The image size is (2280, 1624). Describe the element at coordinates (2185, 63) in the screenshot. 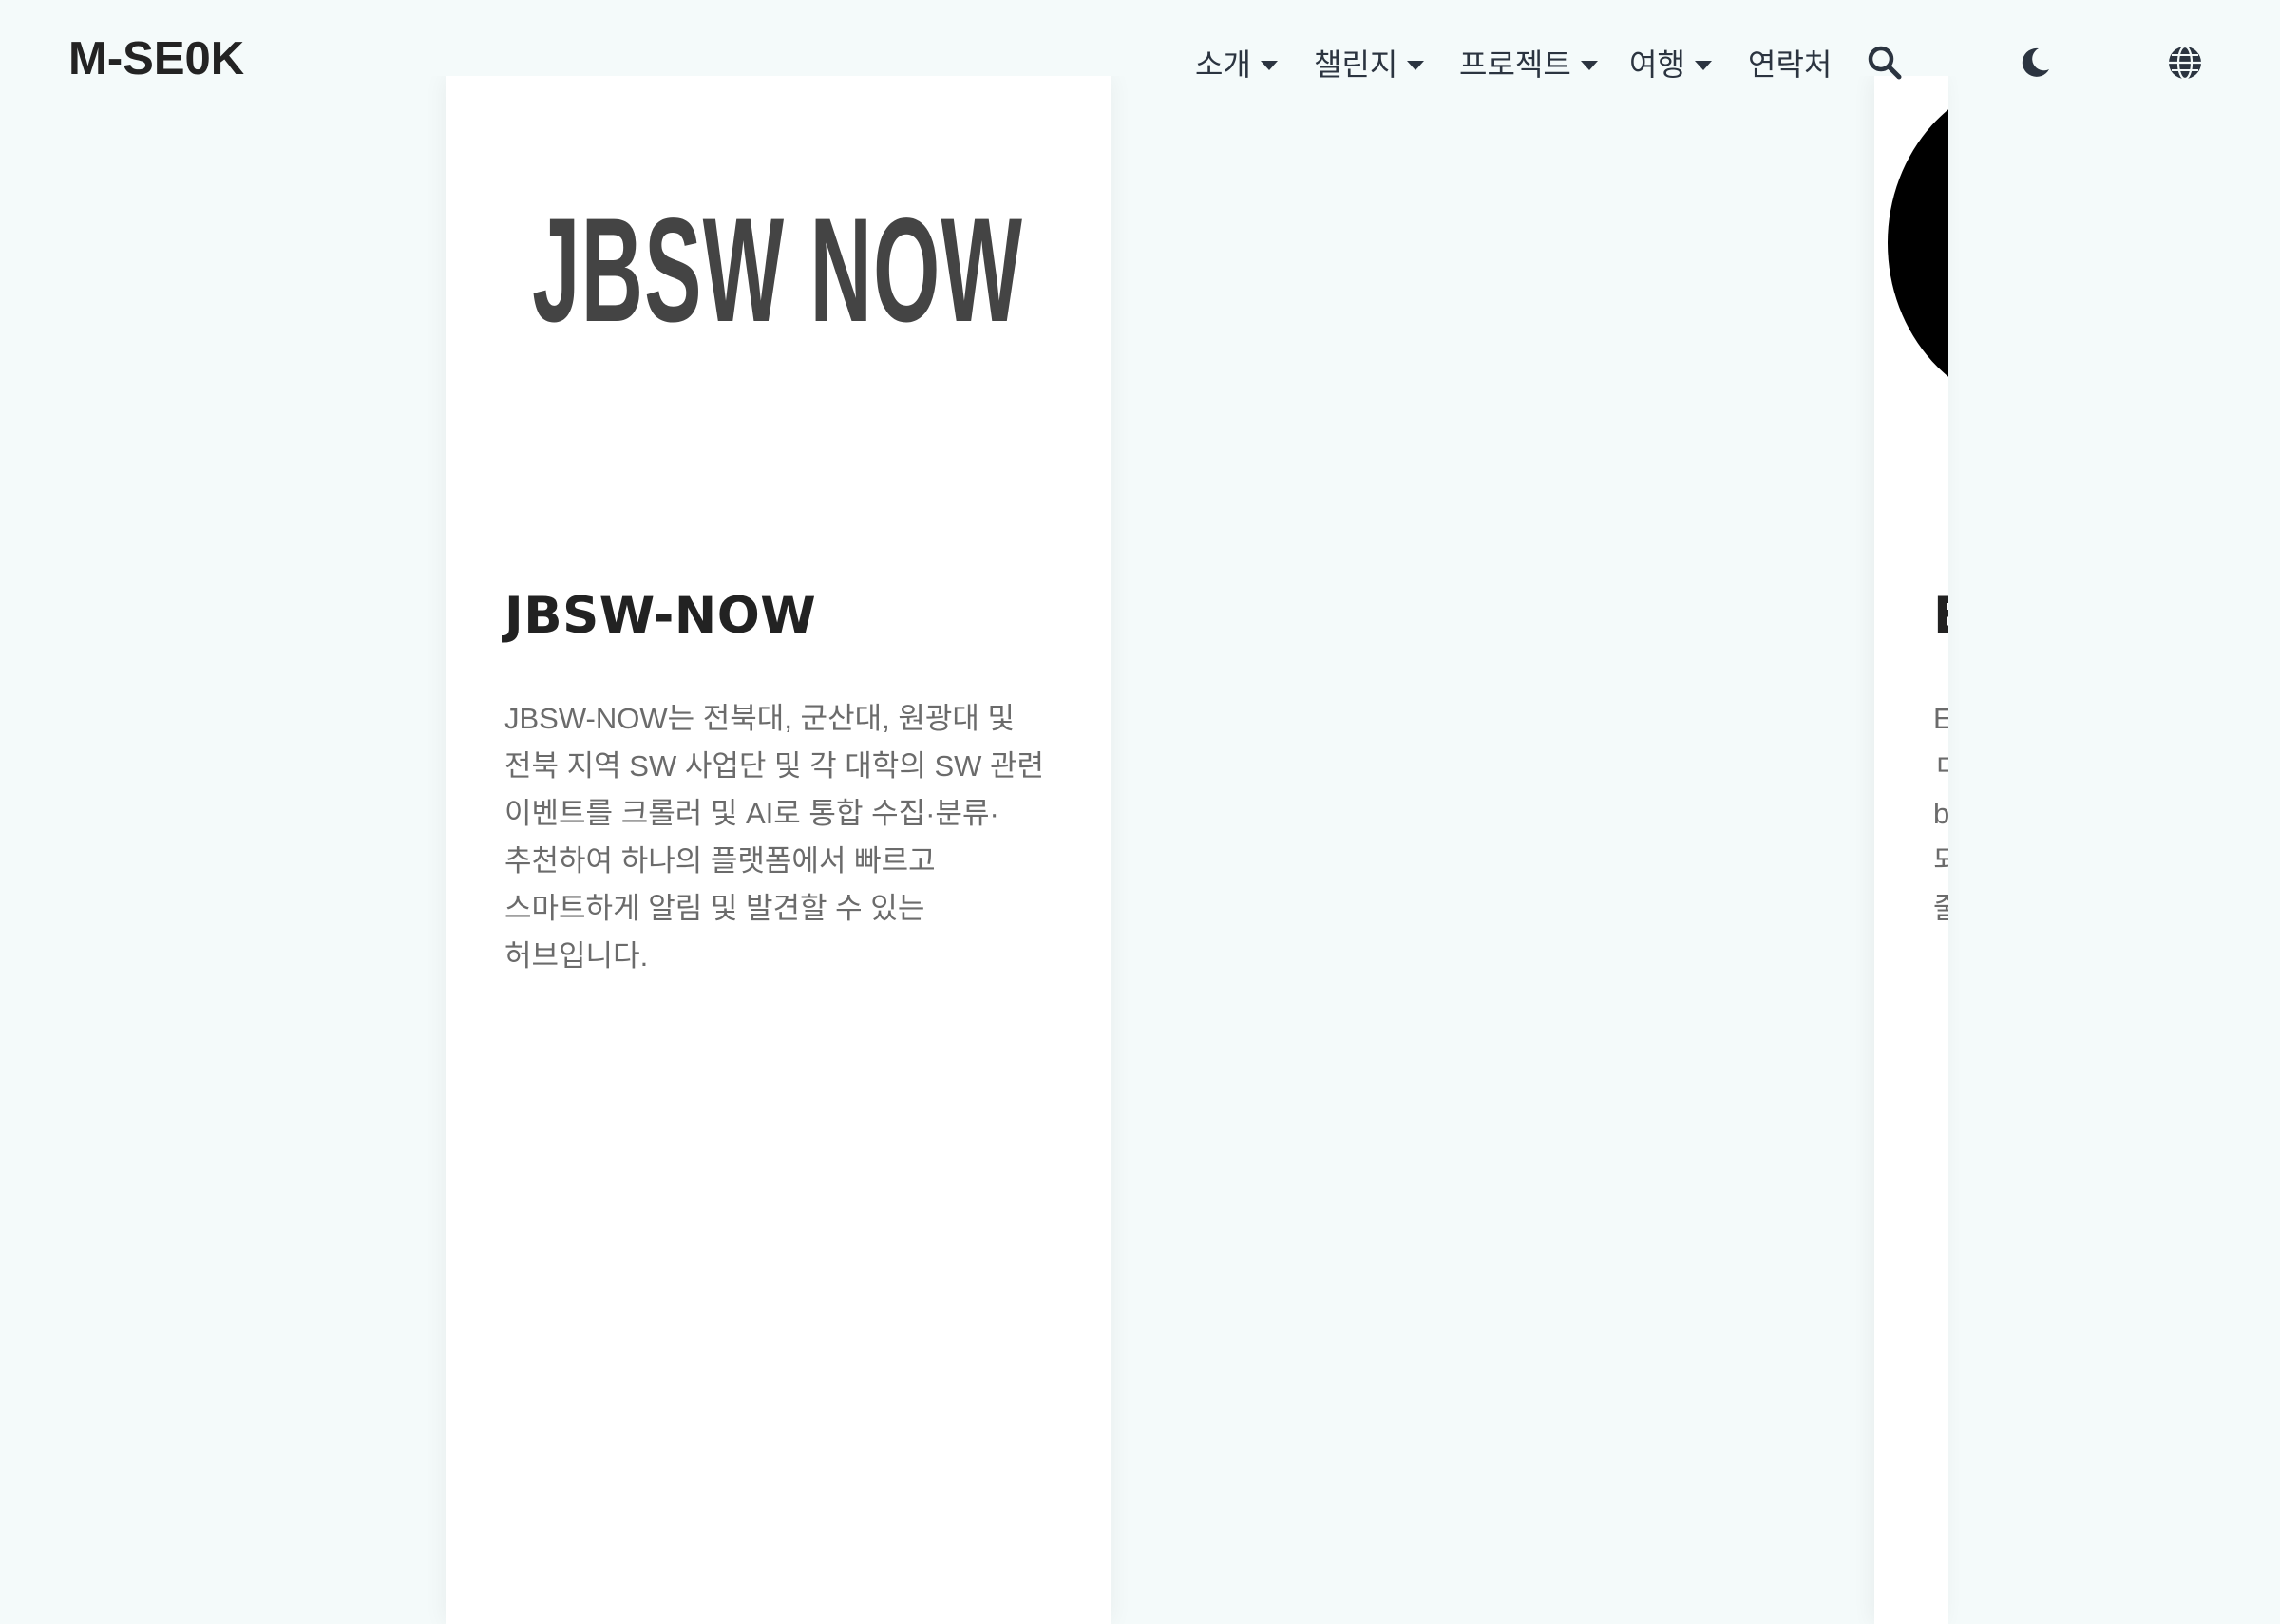

I see `globe-icon` at that location.